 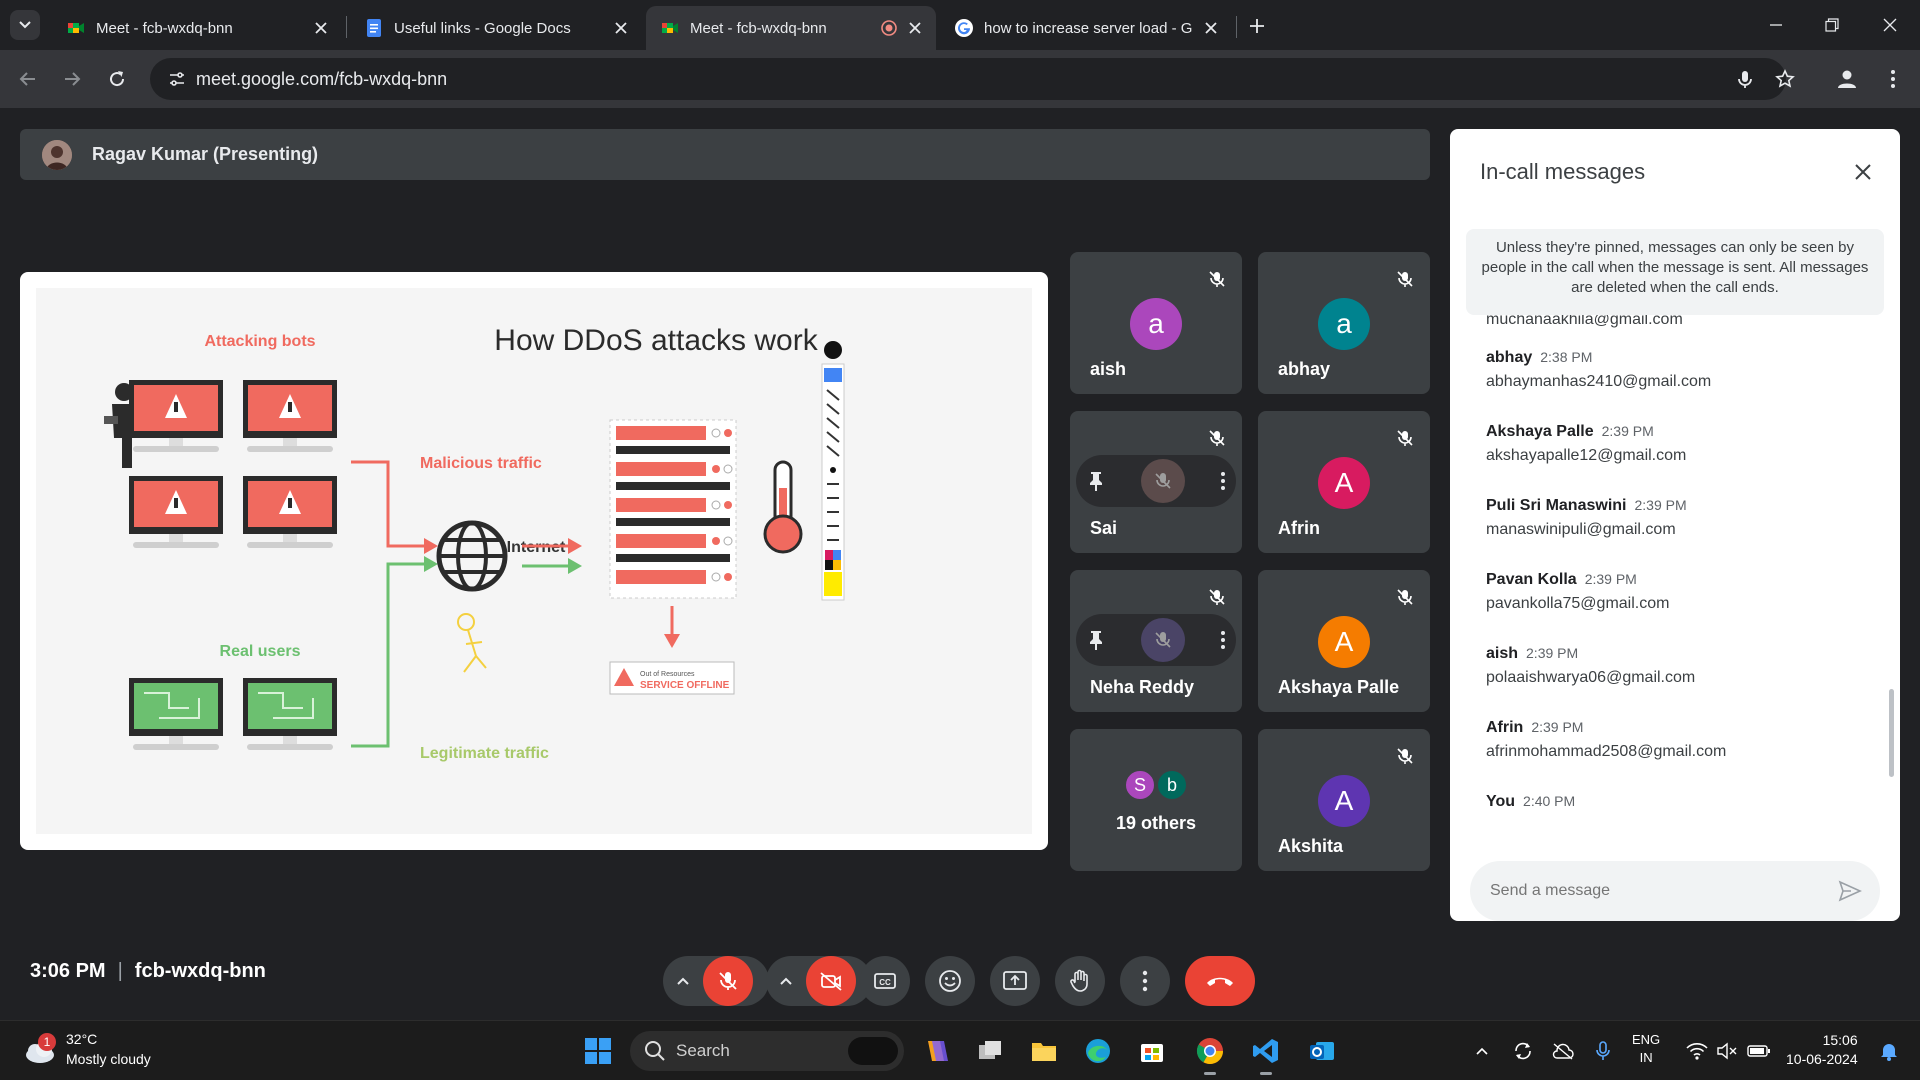 What do you see at coordinates (1344, 641) in the screenshot?
I see `participant-tile-akshaya-palle: A Akshaya Palle` at bounding box center [1344, 641].